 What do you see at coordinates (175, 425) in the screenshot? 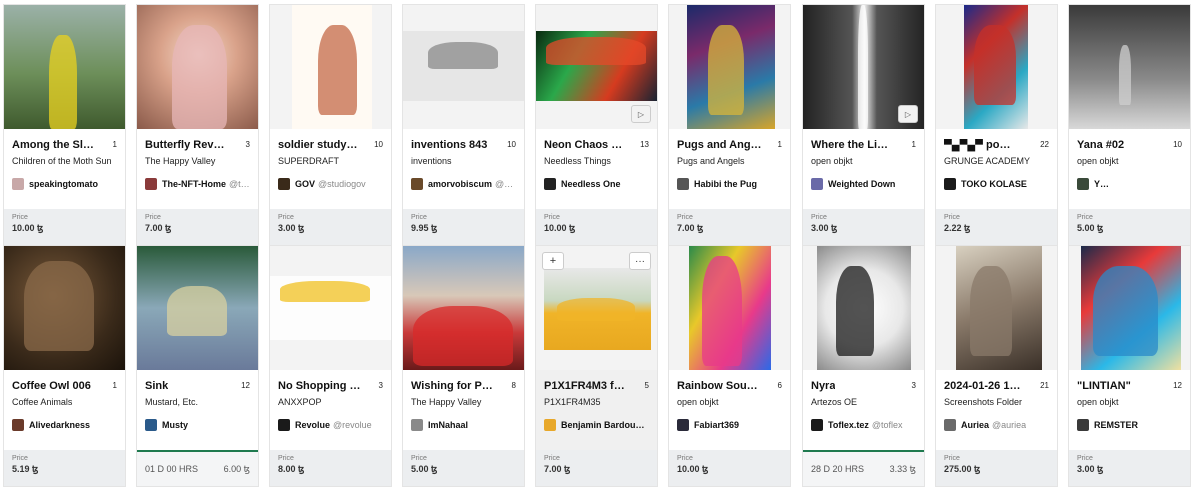
I see `creator-name: Musty` at bounding box center [175, 425].